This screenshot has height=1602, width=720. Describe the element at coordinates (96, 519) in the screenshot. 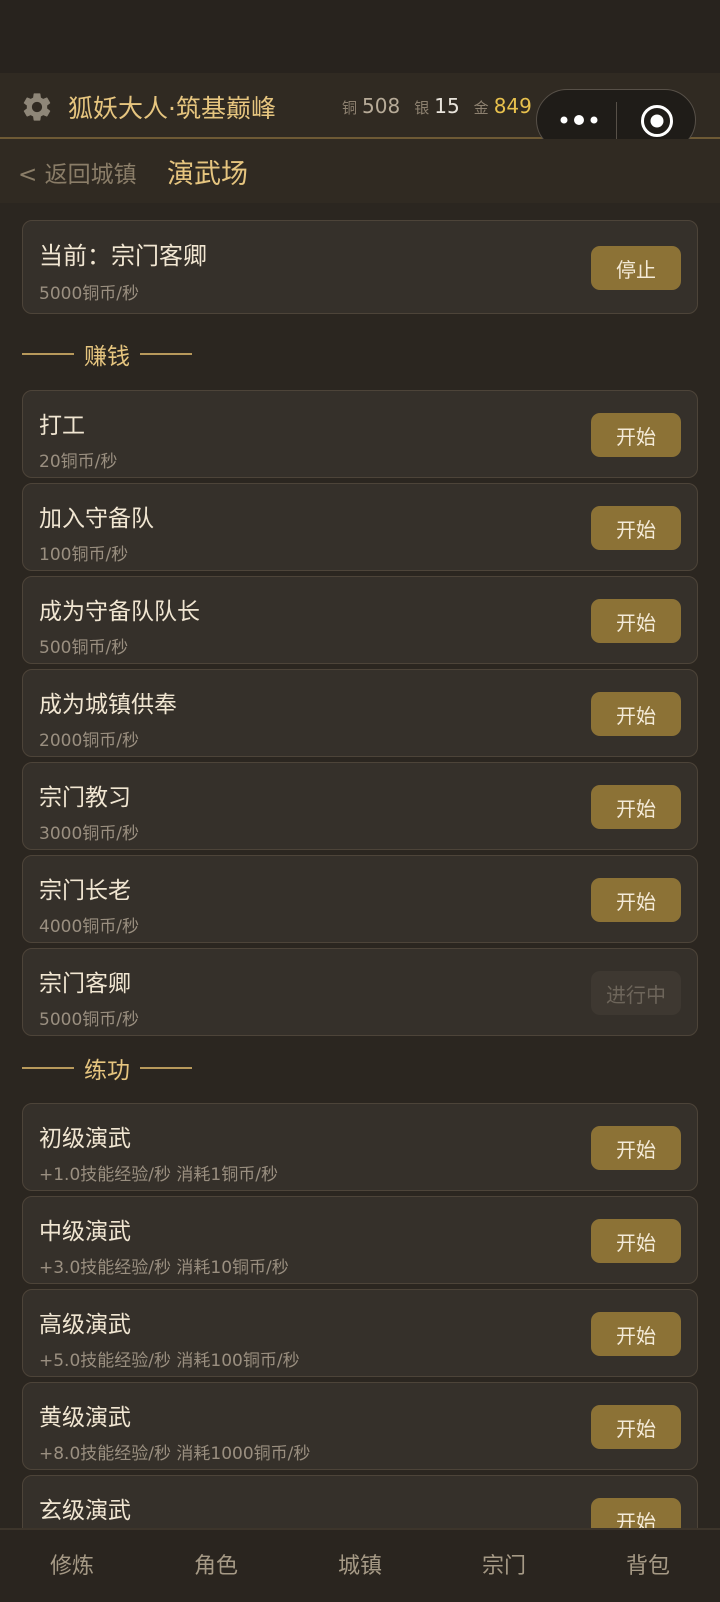

I see `job-title: 加入守备队` at that location.